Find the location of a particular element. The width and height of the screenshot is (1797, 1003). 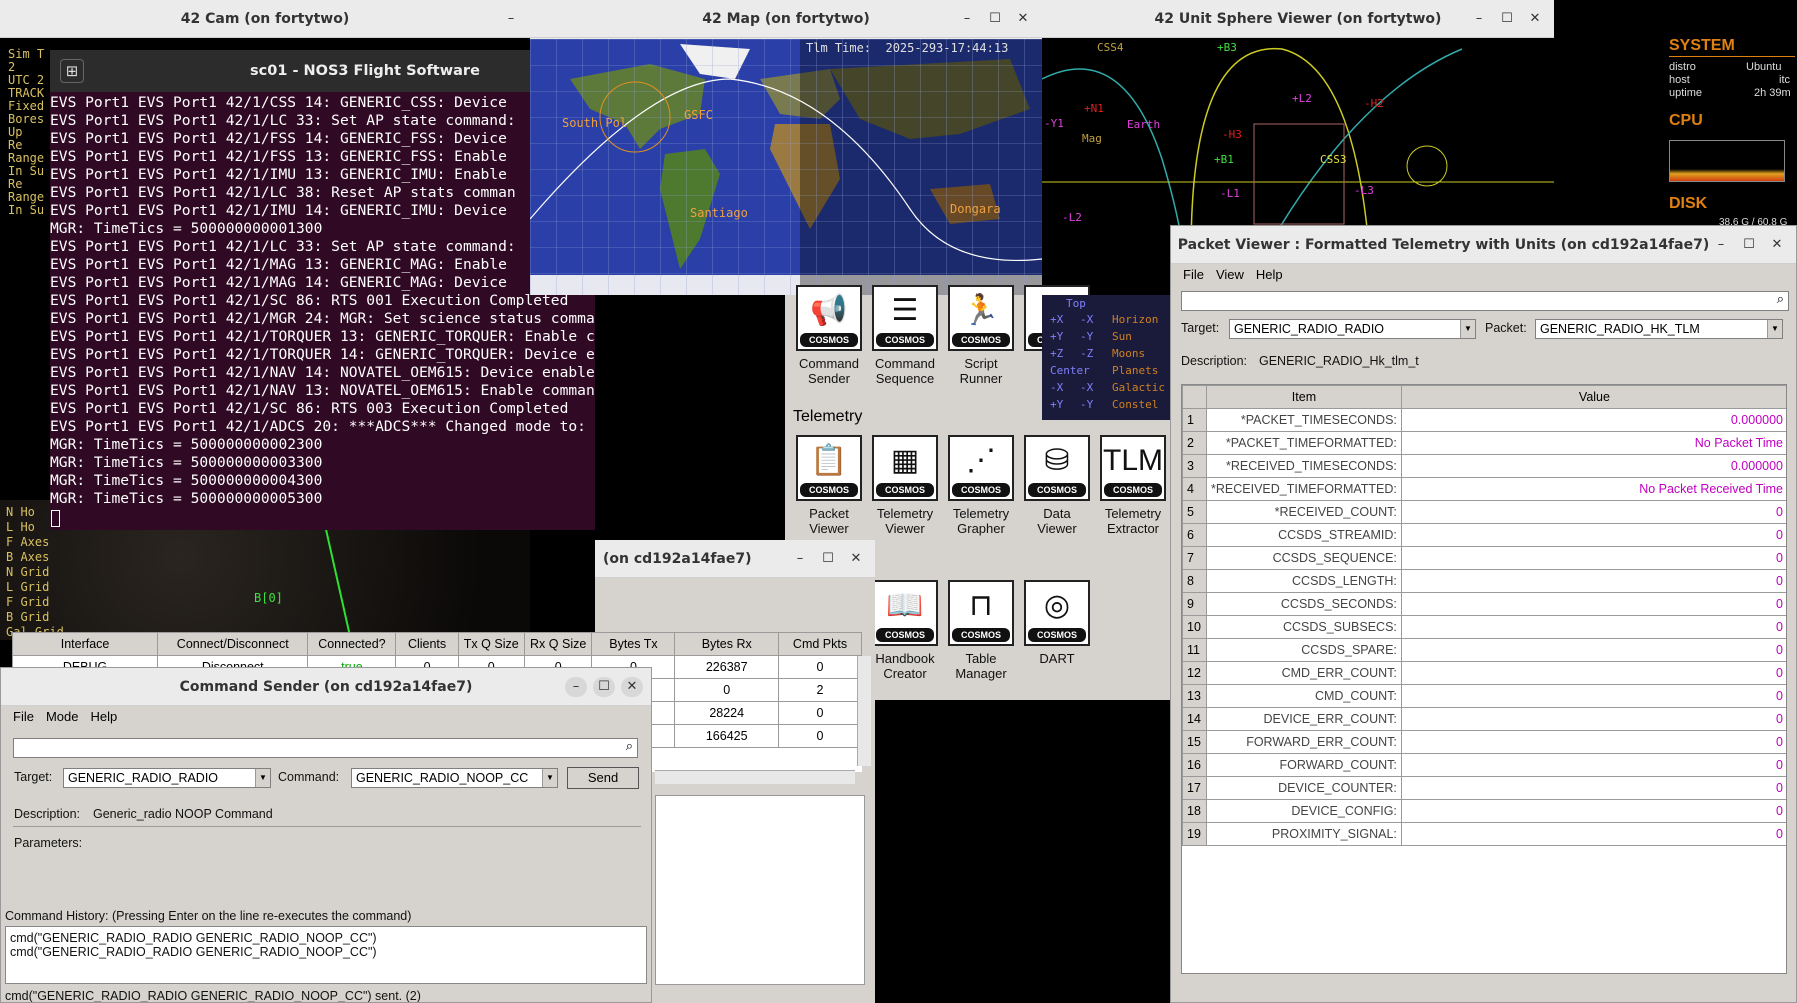

sender-search-input: ⌕ is located at coordinates (325, 748).